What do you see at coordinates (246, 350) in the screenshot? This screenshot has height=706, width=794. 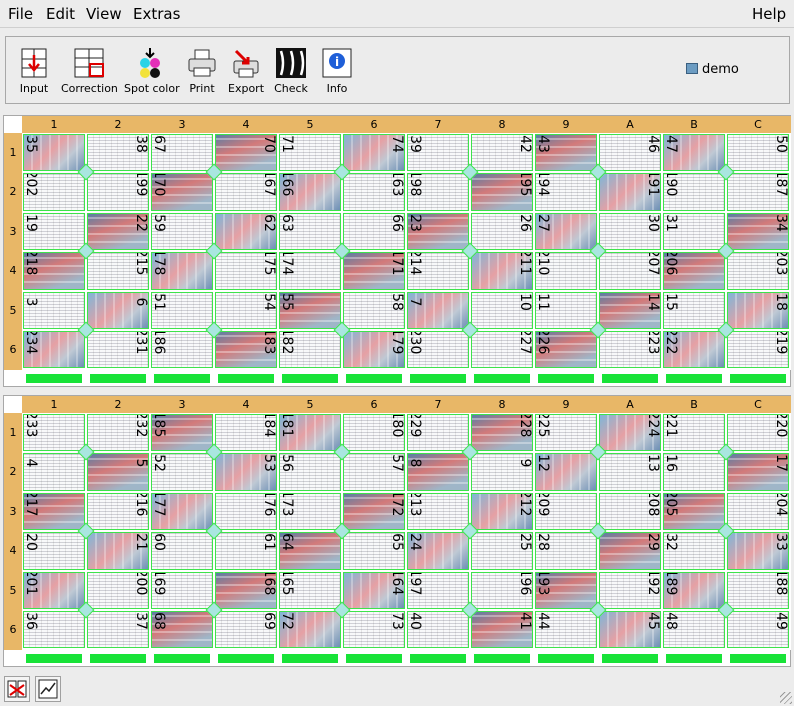 I see `page-cell: 183` at bounding box center [246, 350].